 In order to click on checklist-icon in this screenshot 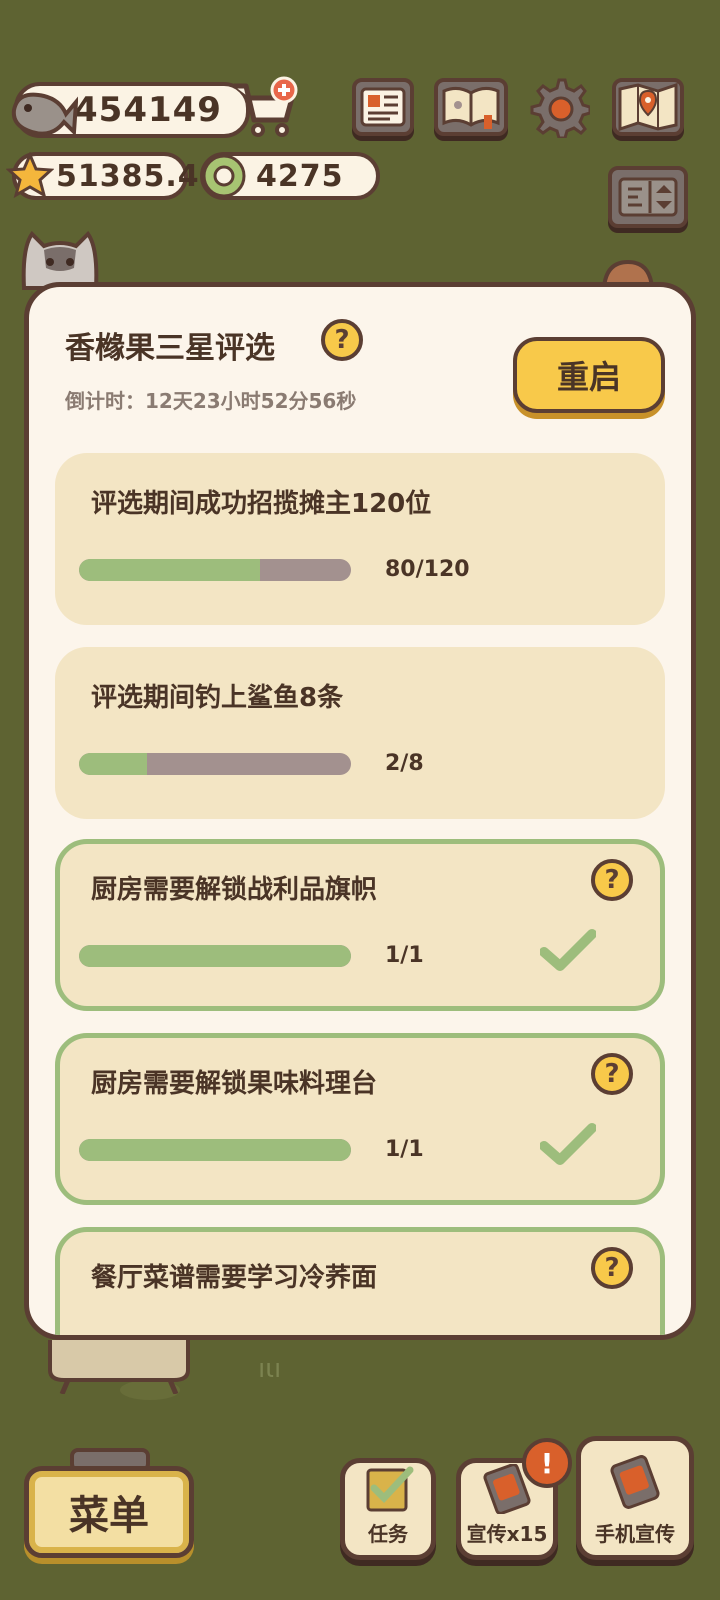, I will do `click(390, 1489)`.